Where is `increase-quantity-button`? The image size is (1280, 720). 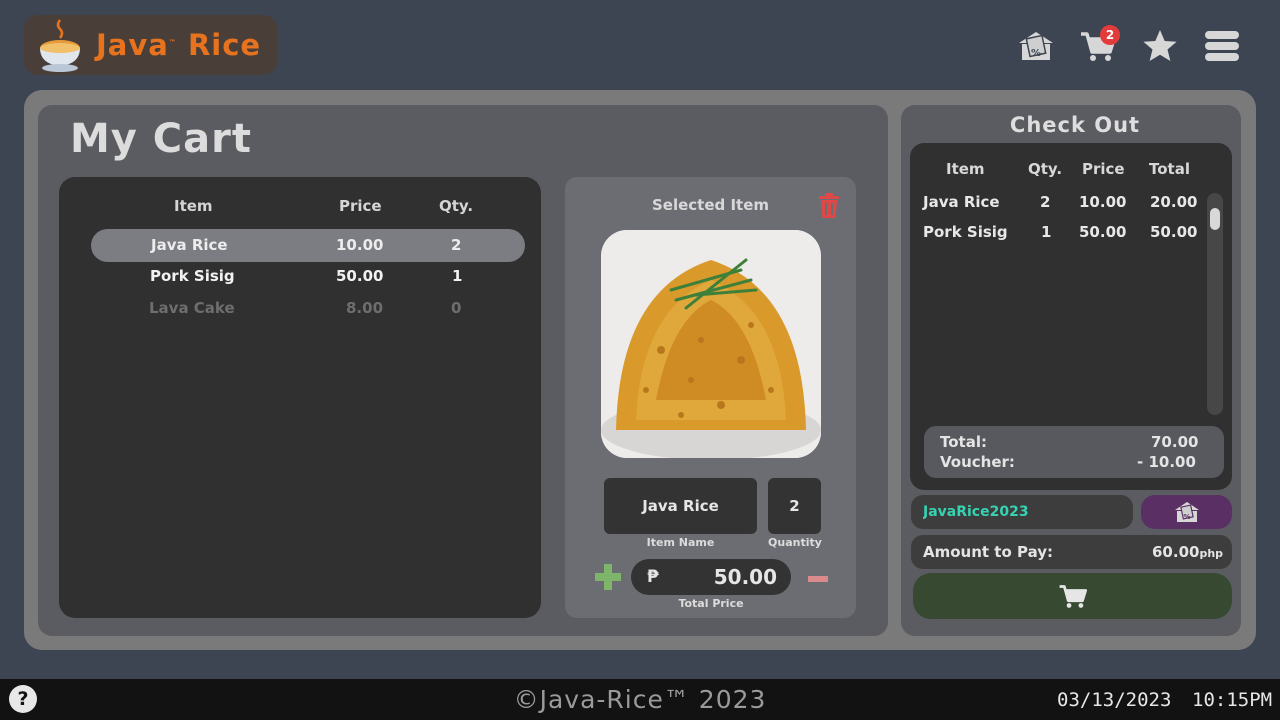 increase-quantity-button is located at coordinates (608, 577).